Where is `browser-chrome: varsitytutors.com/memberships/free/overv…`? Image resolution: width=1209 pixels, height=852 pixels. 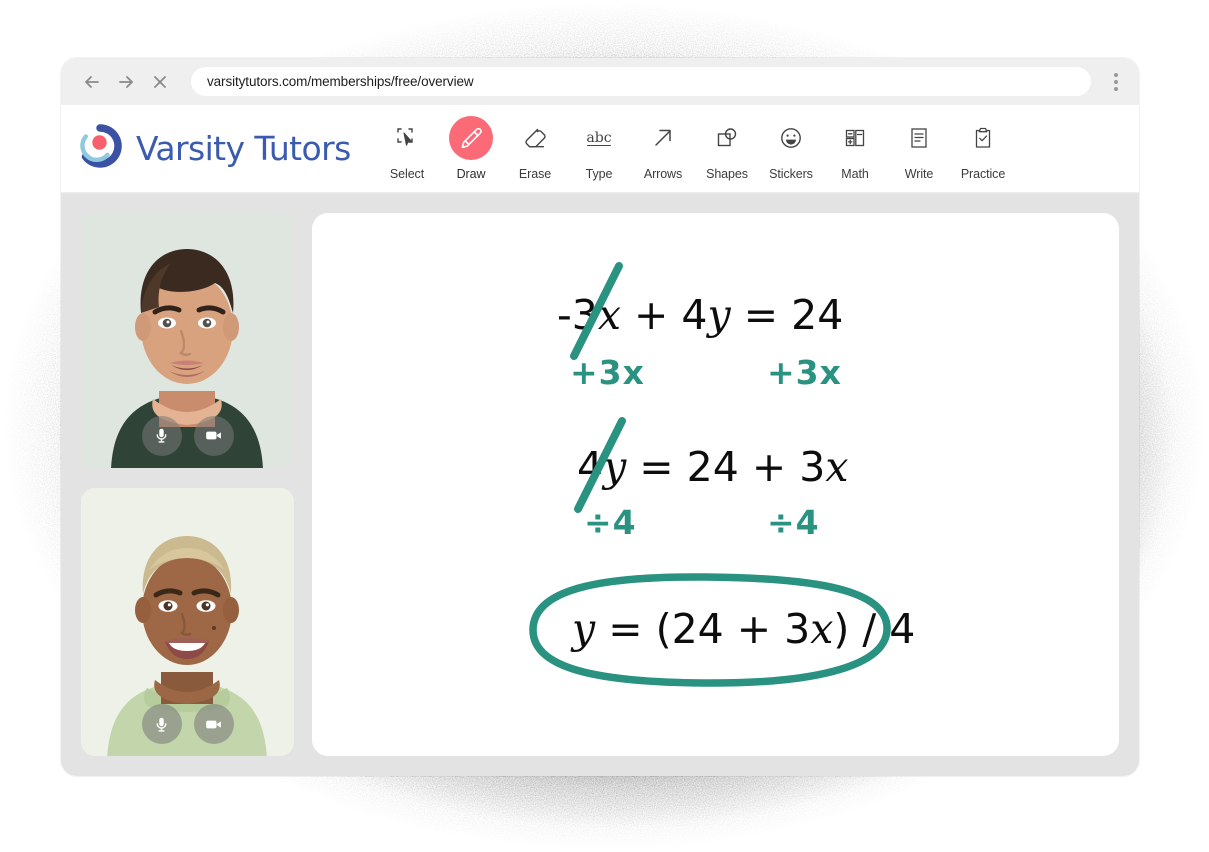 browser-chrome: varsitytutors.com/memberships/free/overv… is located at coordinates (600, 81).